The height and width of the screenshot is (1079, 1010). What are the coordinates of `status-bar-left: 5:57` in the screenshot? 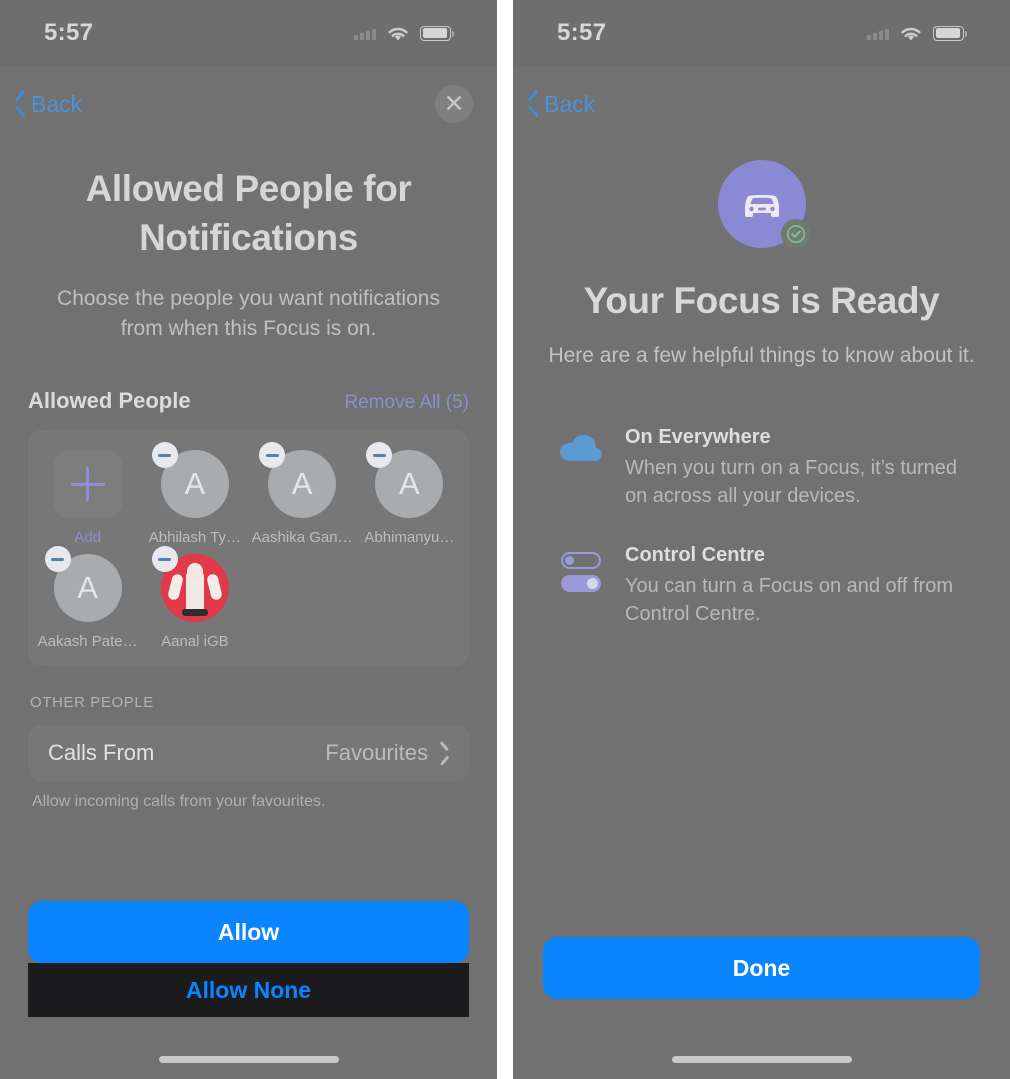 It's located at (248, 33).